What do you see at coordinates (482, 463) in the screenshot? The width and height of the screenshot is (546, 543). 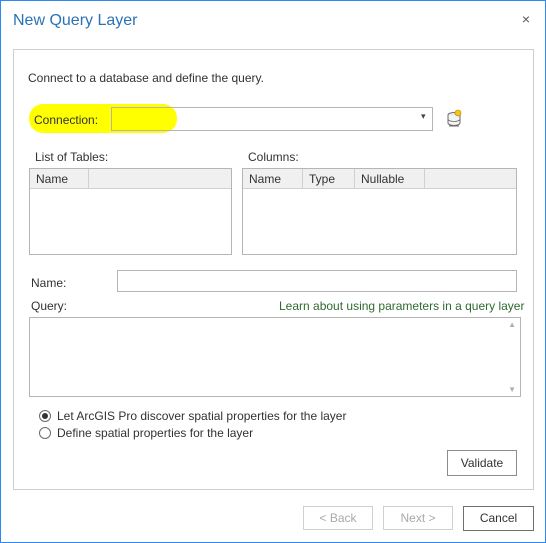 I see `validate-button: Validate` at bounding box center [482, 463].